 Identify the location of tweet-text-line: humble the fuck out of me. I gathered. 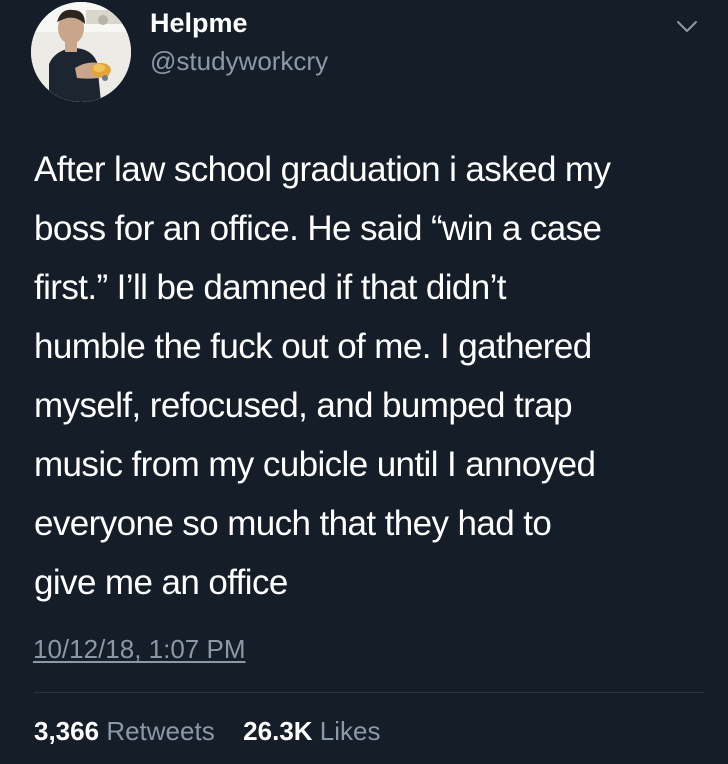
(313, 346).